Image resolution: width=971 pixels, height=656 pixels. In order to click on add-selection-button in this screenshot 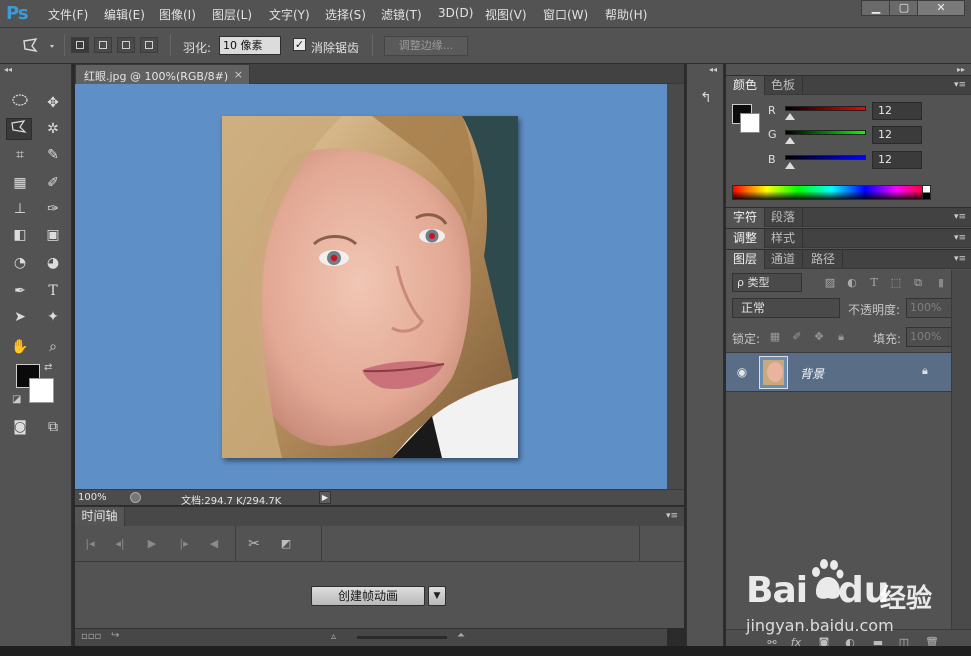, I will do `click(103, 45)`.